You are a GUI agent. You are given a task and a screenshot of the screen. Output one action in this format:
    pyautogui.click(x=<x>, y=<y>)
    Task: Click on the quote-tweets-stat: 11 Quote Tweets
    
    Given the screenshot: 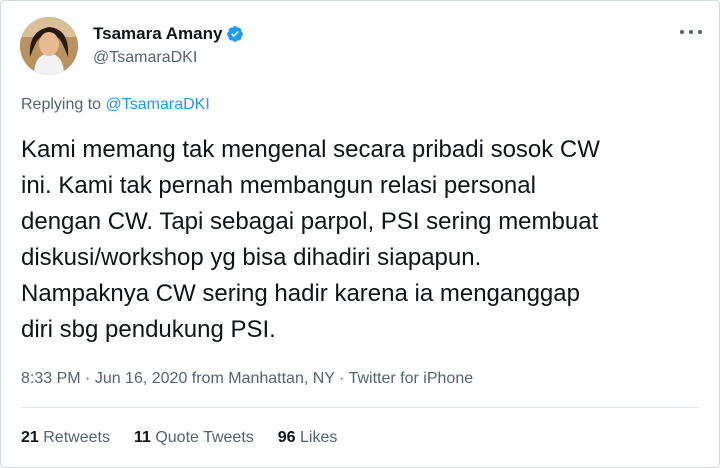 What is the action you would take?
    pyautogui.click(x=194, y=438)
    